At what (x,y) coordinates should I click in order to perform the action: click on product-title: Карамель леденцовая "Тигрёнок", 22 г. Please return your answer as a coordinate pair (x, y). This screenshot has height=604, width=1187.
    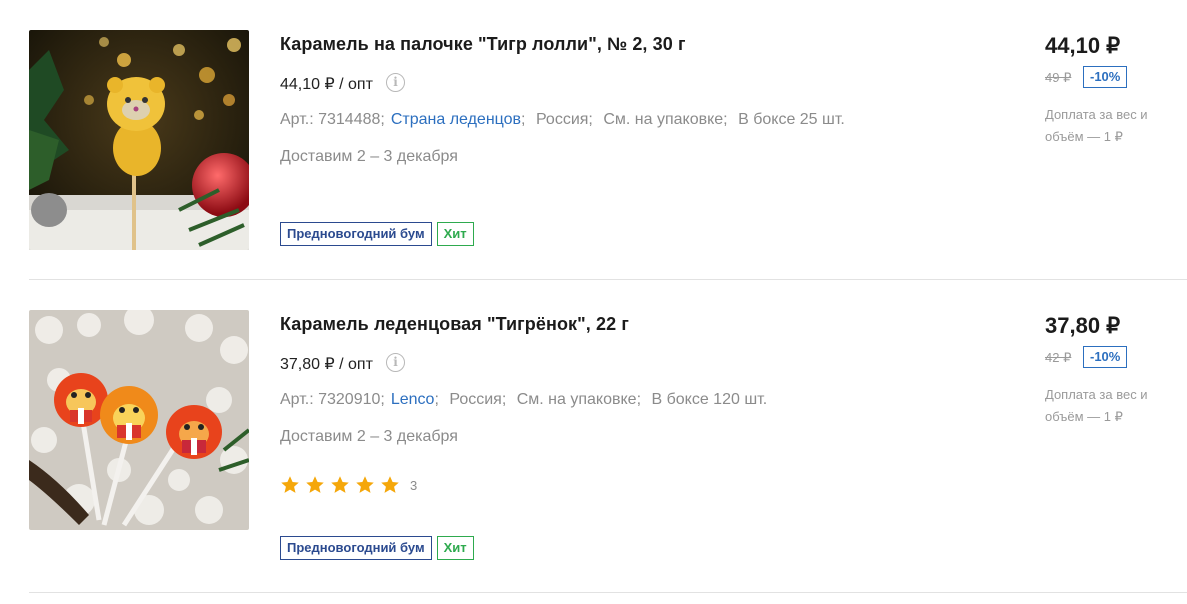
    Looking at the image, I should click on (454, 324).